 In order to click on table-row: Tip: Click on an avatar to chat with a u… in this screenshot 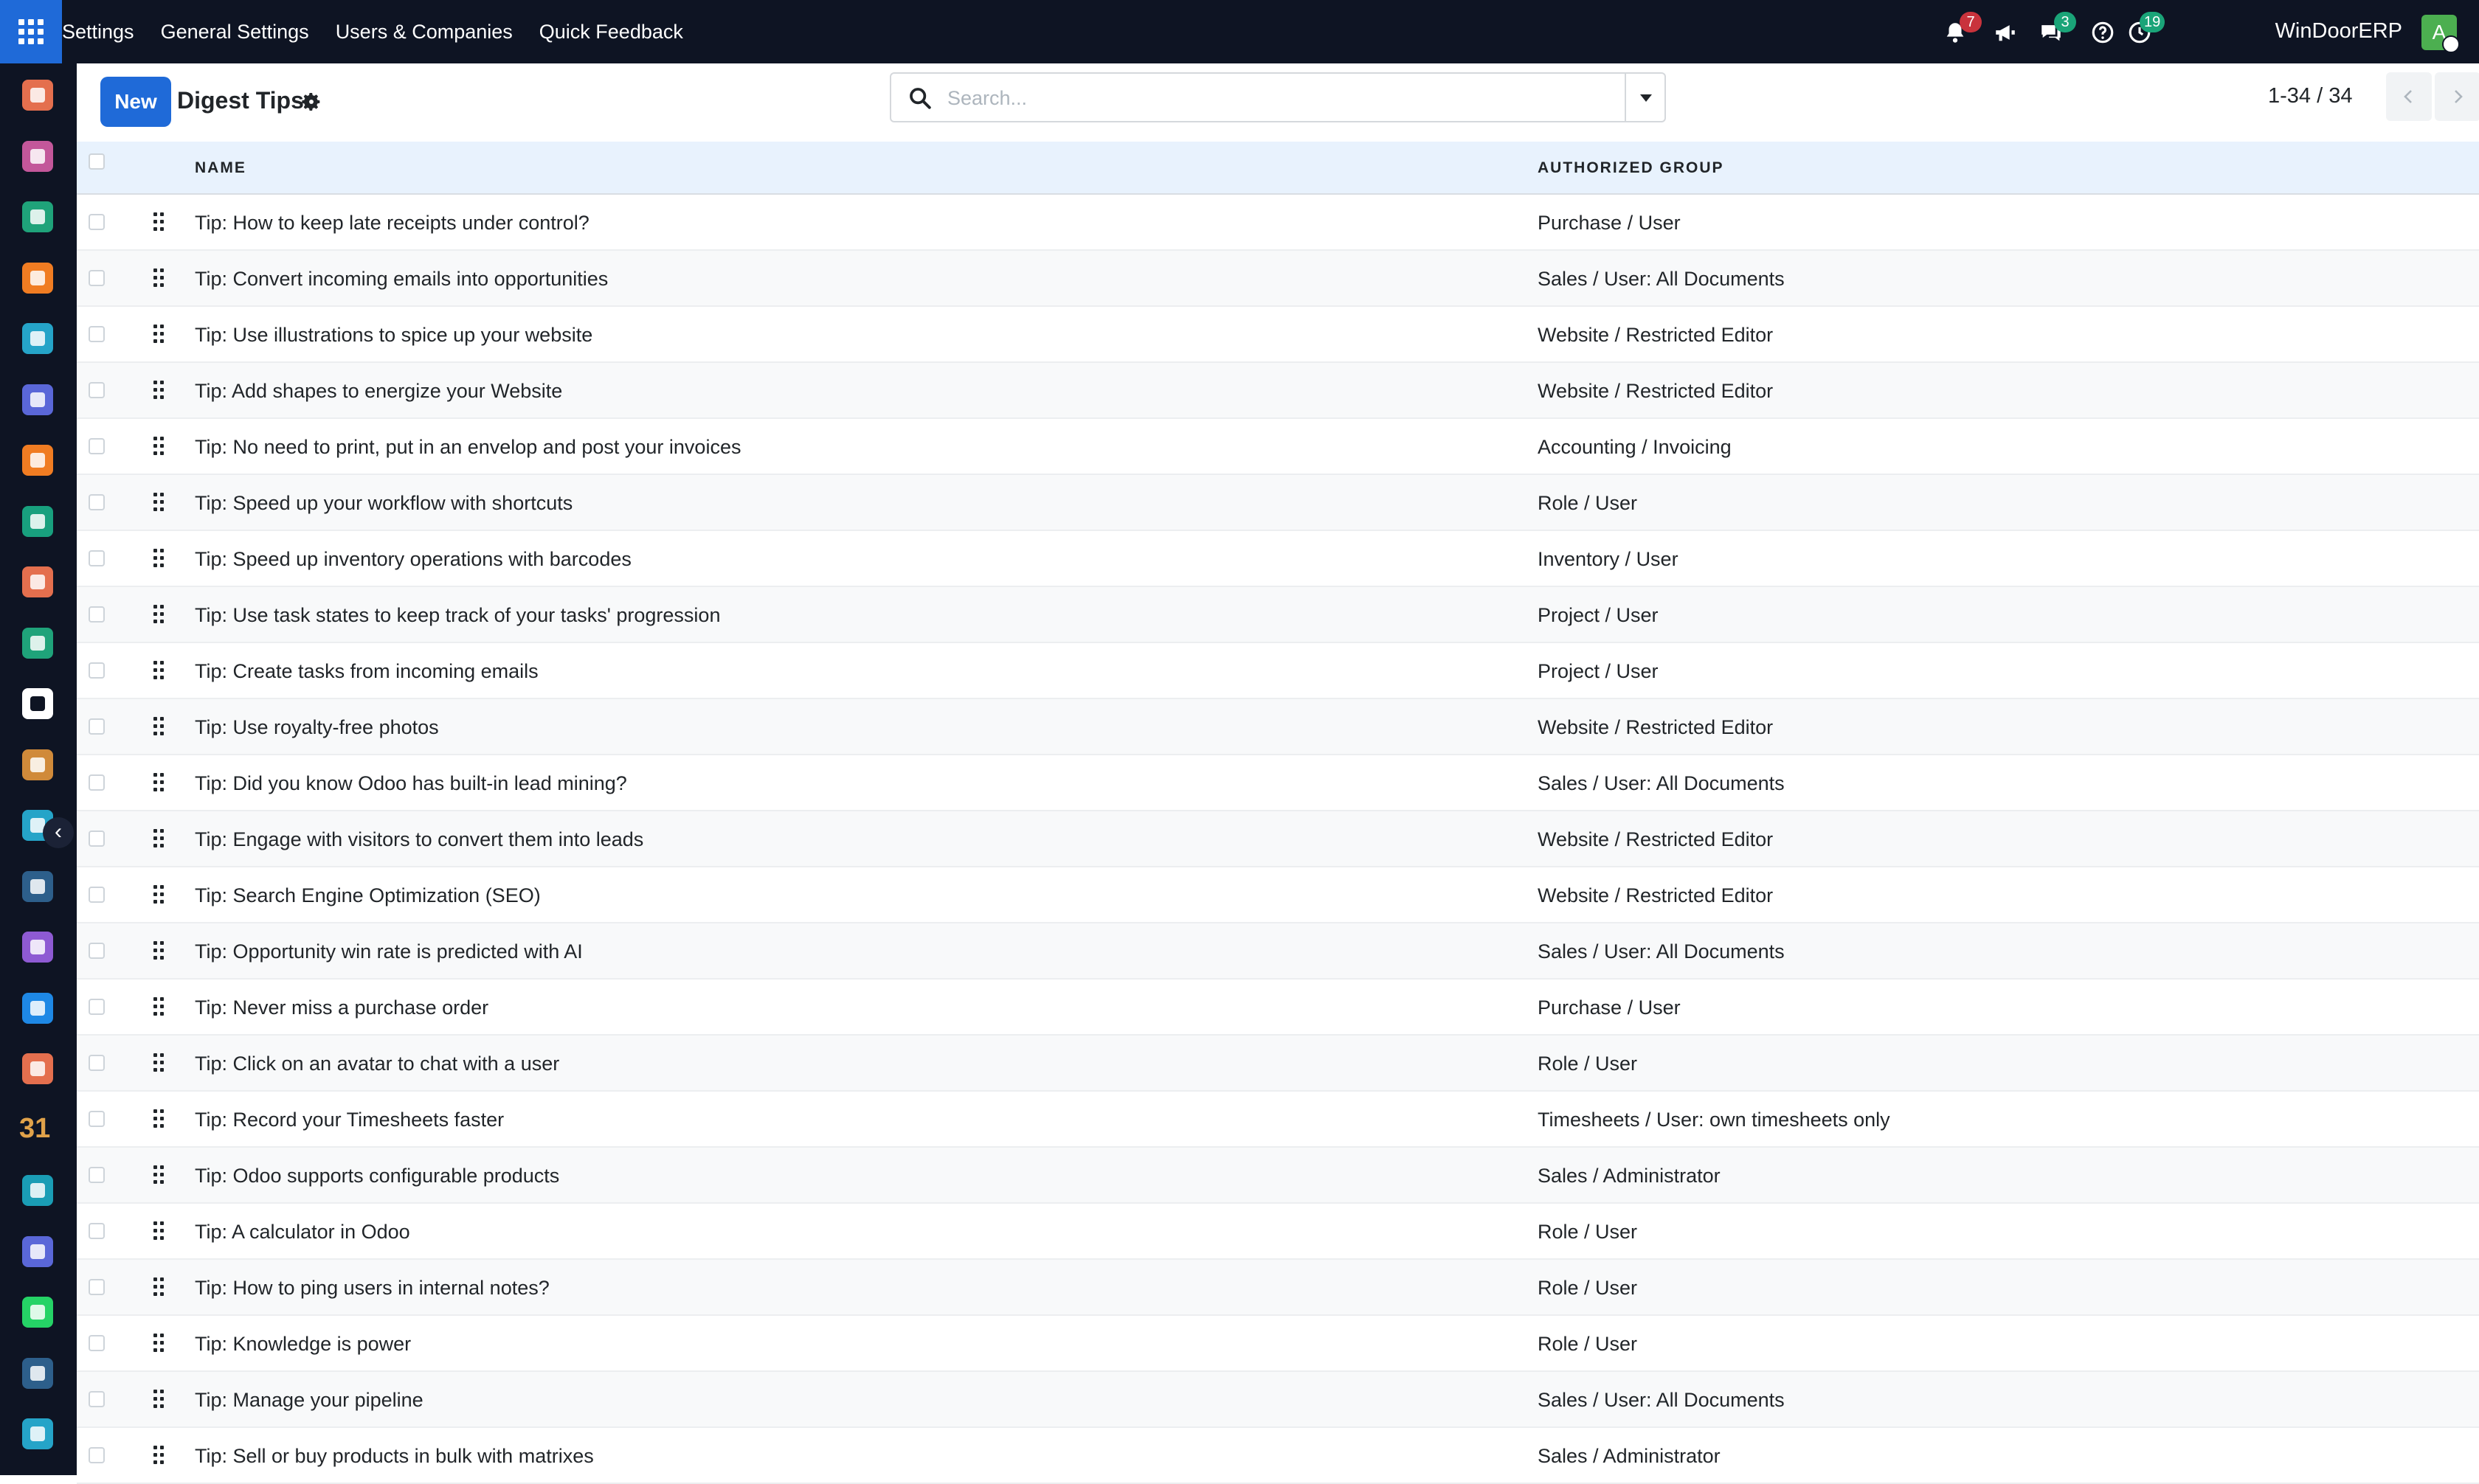, I will do `click(1278, 1064)`.